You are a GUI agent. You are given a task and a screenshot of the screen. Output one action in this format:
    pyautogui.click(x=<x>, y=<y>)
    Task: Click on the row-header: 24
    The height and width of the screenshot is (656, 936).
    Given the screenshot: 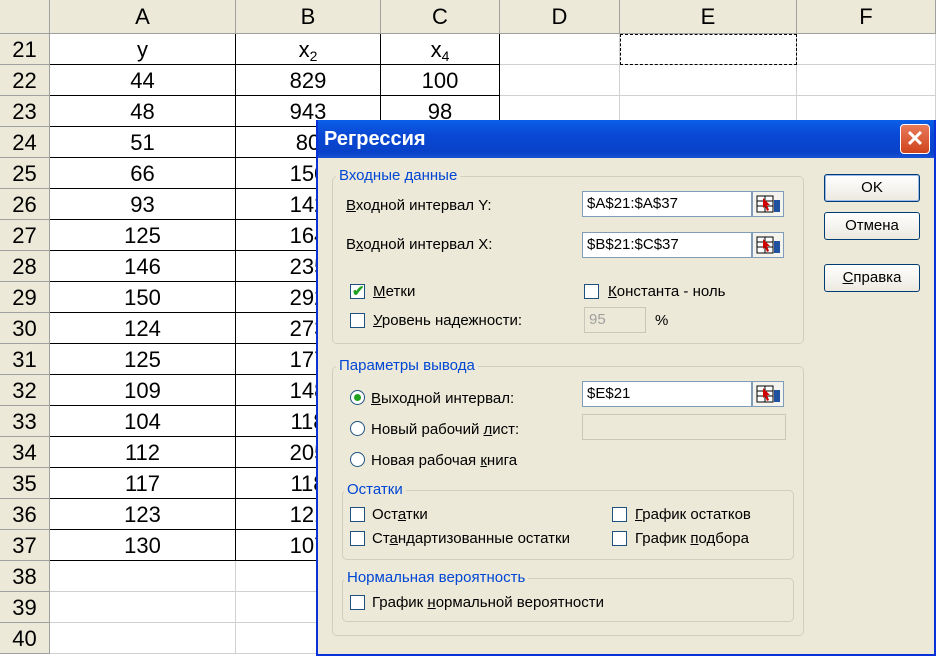 What is the action you would take?
    pyautogui.click(x=25, y=142)
    